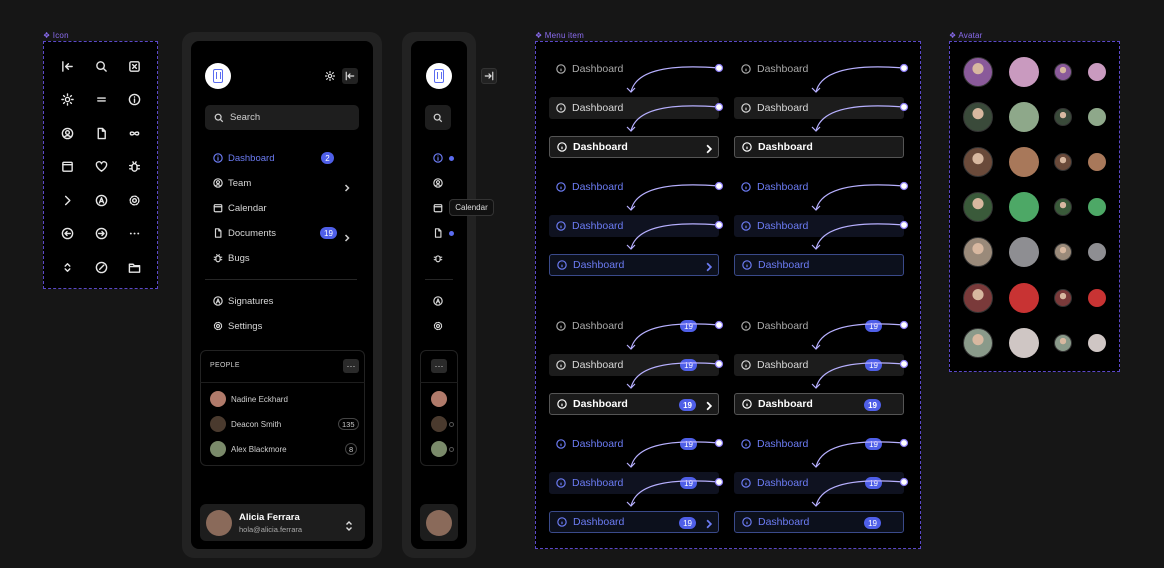 Image resolution: width=1164 pixels, height=568 pixels. What do you see at coordinates (56, 35) in the screenshot?
I see `icon-frame-label: ❖ Icon` at bounding box center [56, 35].